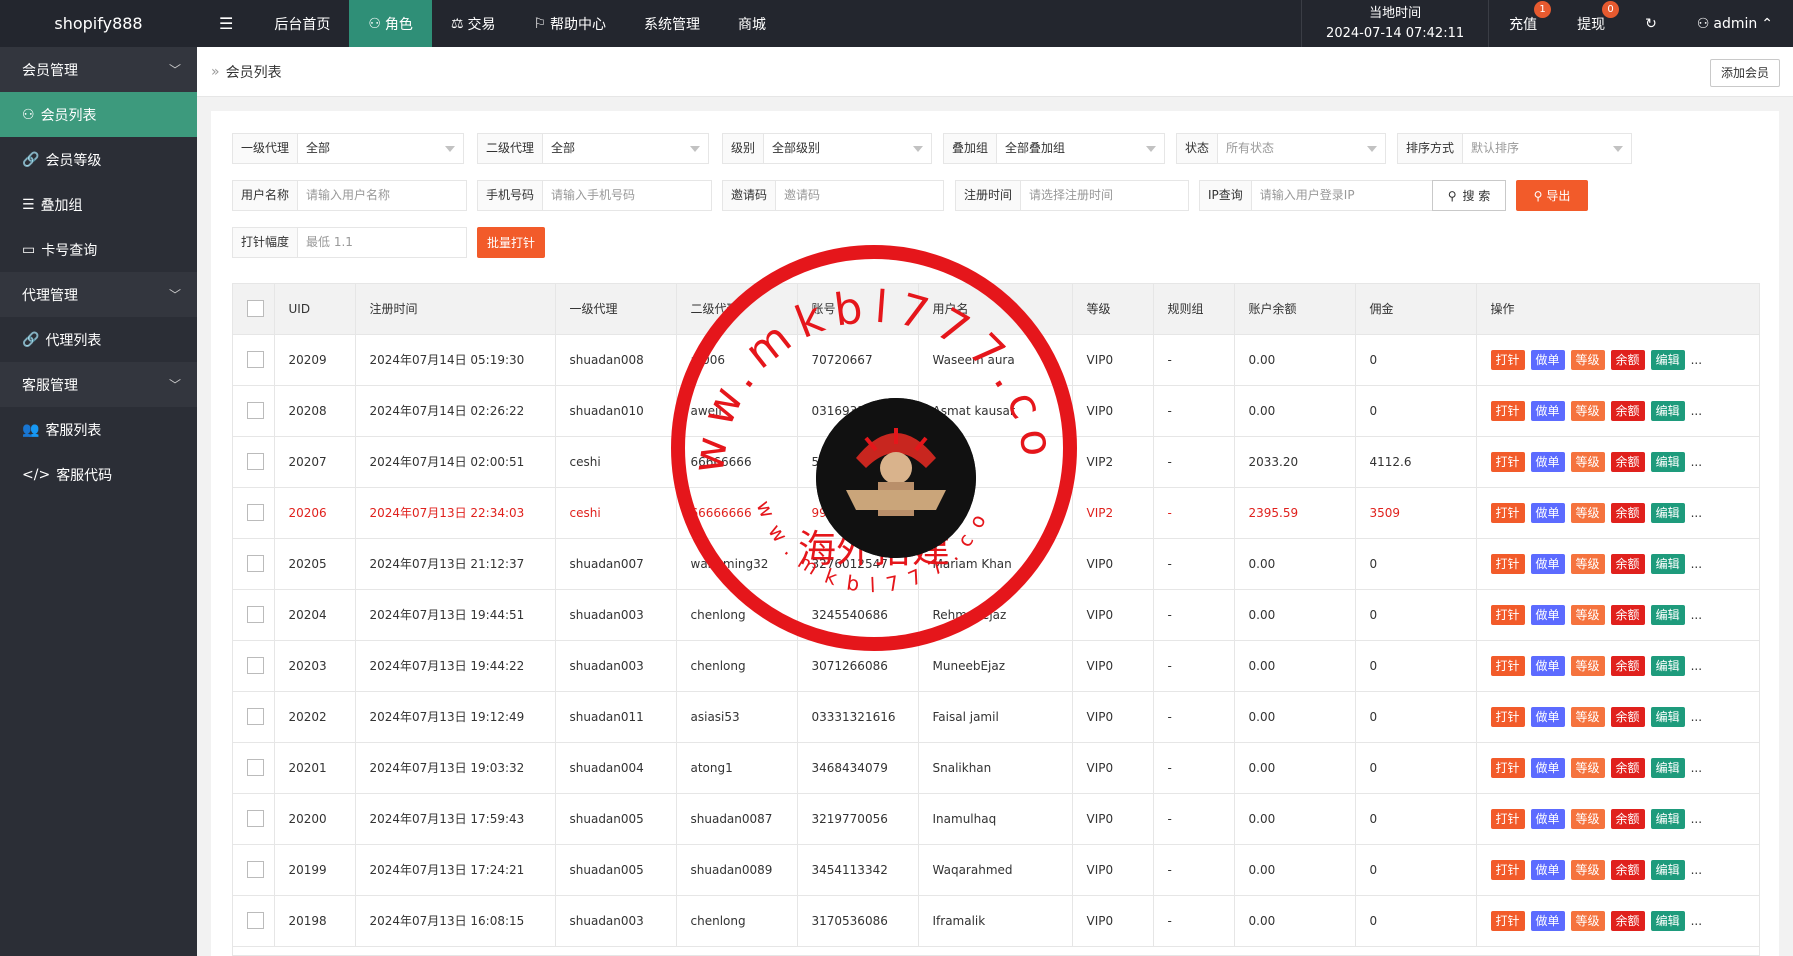 The height and width of the screenshot is (956, 1793). What do you see at coordinates (98, 204) in the screenshot?
I see `sidebar-item-stack-group: ☰ 叠加组` at bounding box center [98, 204].